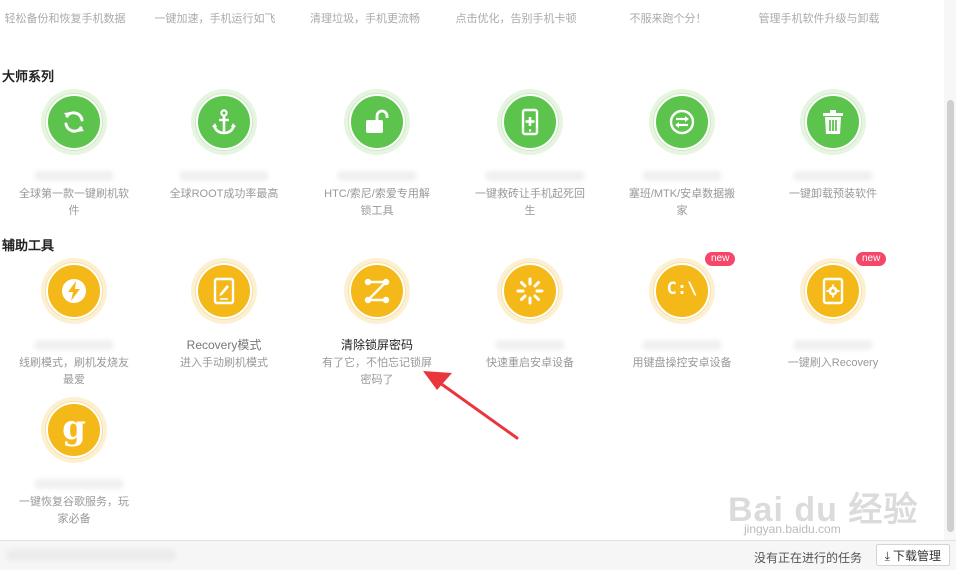 This screenshot has width=956, height=570. I want to click on tablet-pen-icon, so click(224, 291).